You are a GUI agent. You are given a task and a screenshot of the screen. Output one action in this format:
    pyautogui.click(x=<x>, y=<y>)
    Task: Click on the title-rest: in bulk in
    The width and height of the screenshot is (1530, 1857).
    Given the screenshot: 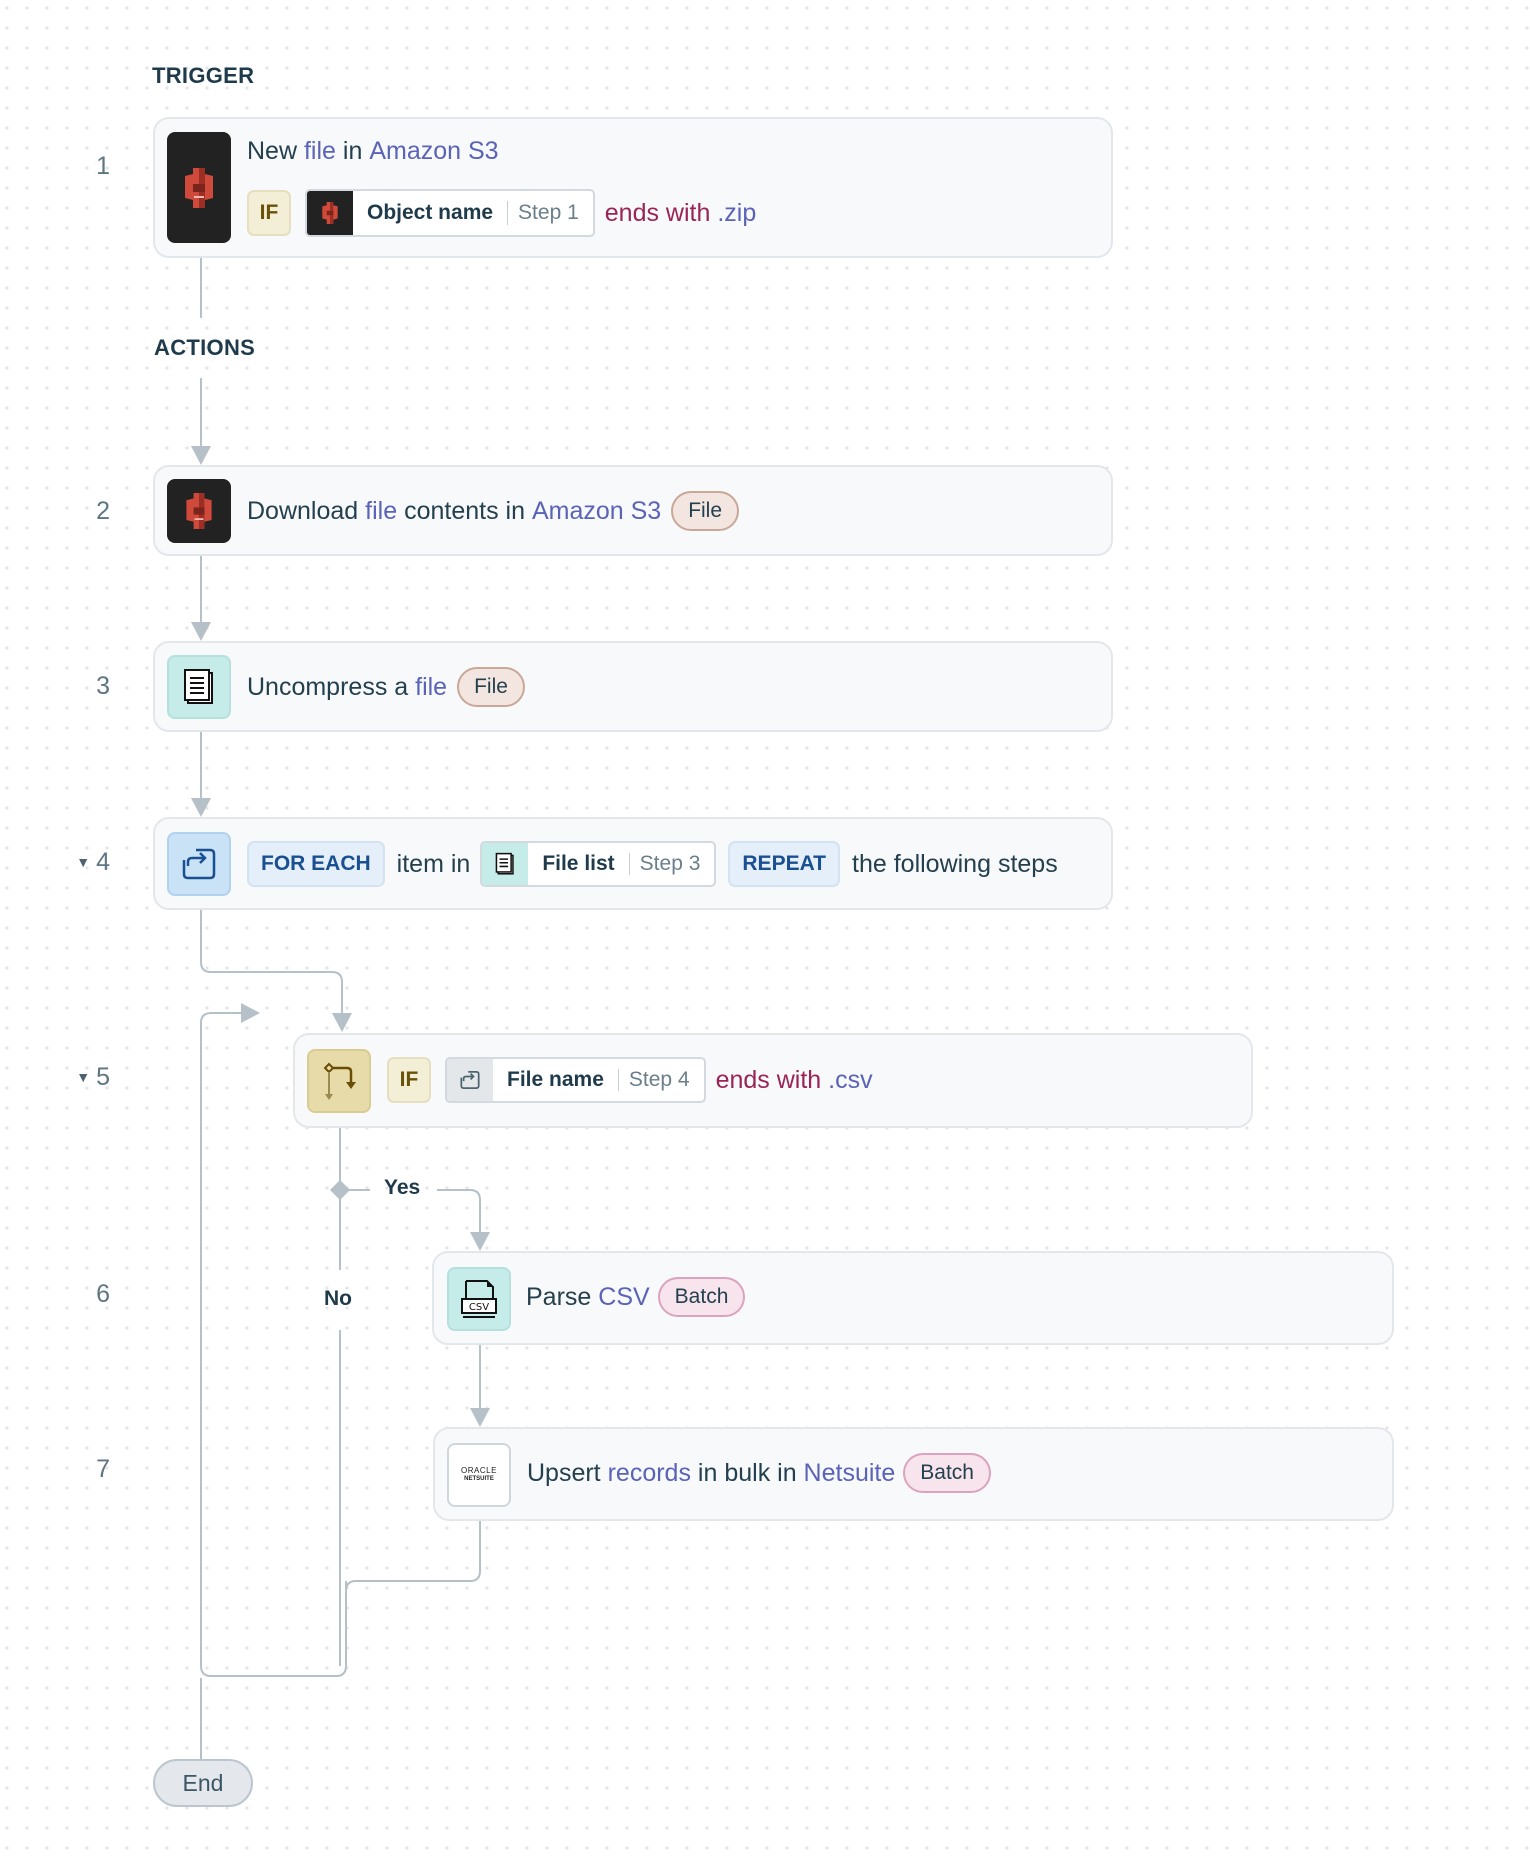 What is the action you would take?
    pyautogui.click(x=747, y=1472)
    